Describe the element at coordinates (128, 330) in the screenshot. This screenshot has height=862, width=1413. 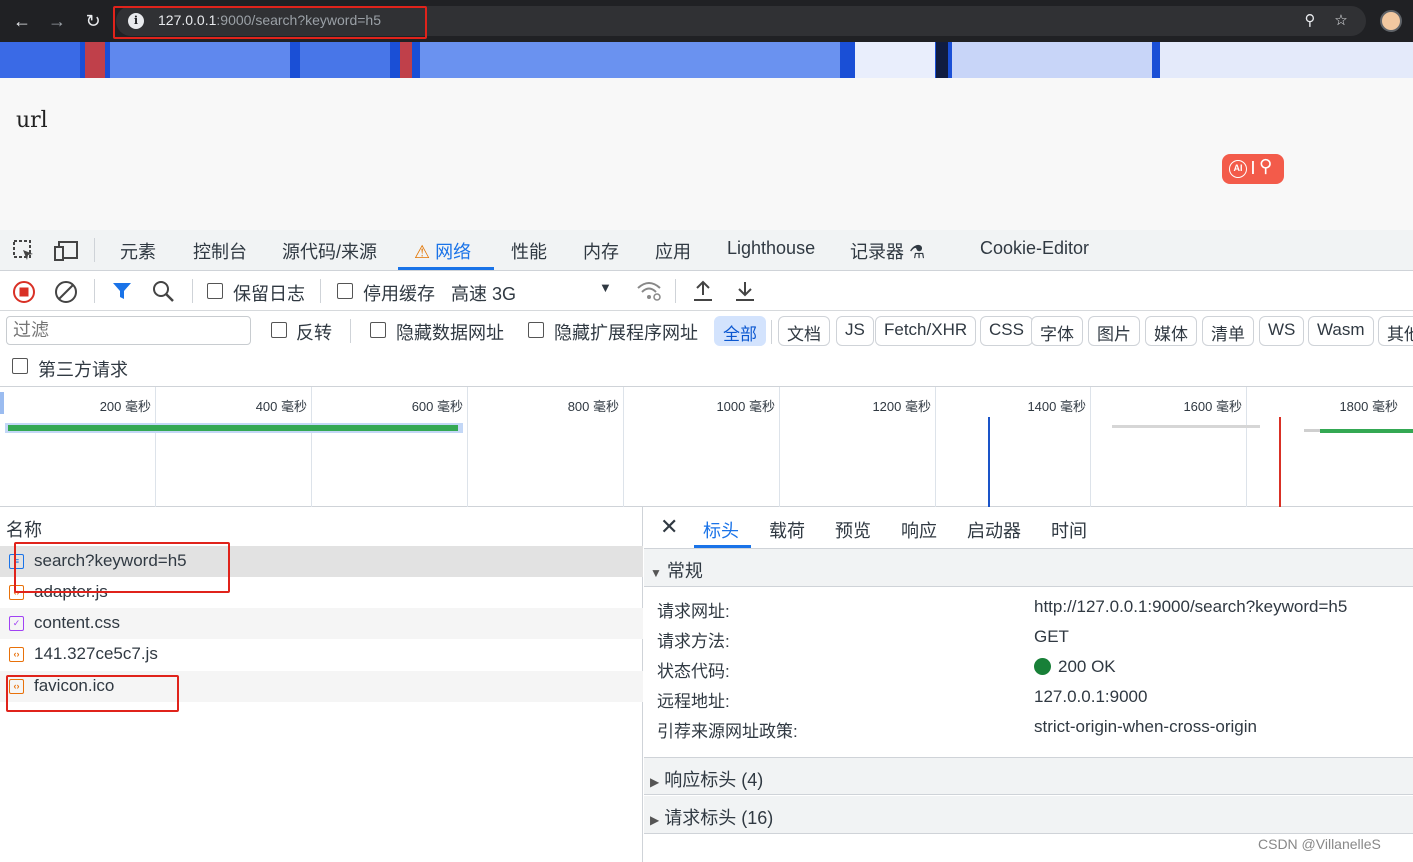
I see `filter-input` at that location.